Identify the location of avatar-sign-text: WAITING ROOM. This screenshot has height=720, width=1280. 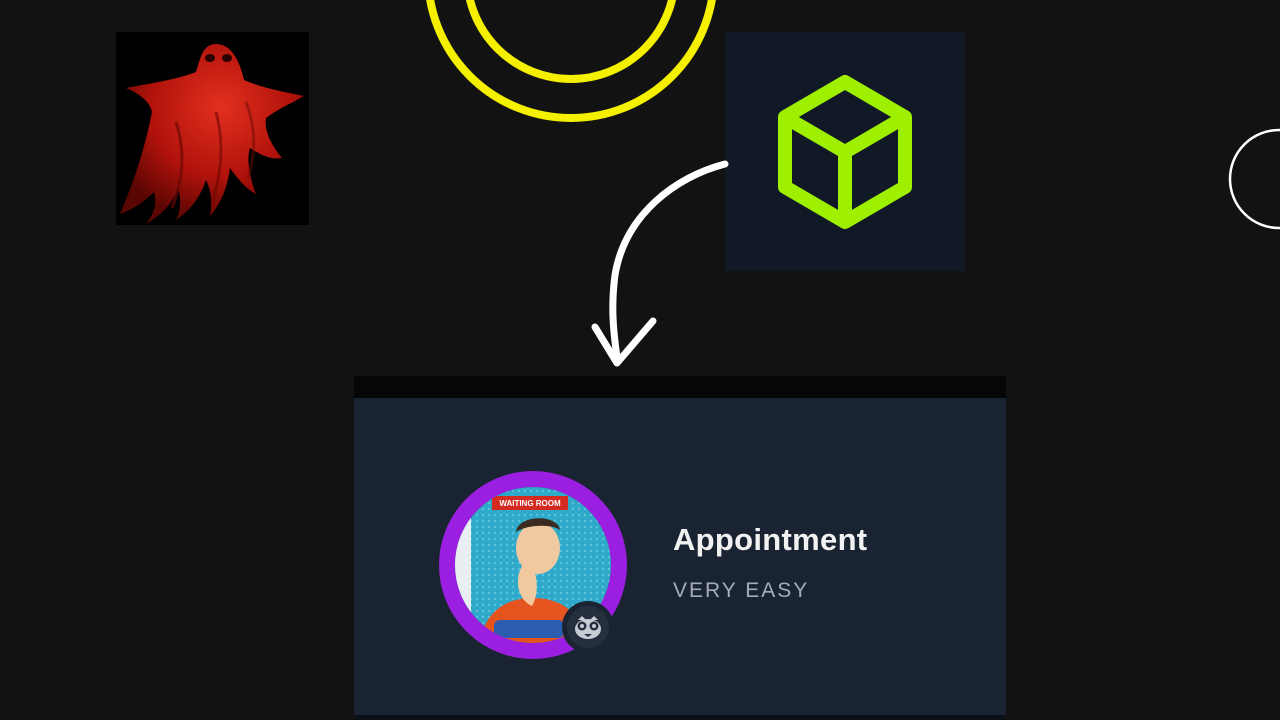
(530, 503).